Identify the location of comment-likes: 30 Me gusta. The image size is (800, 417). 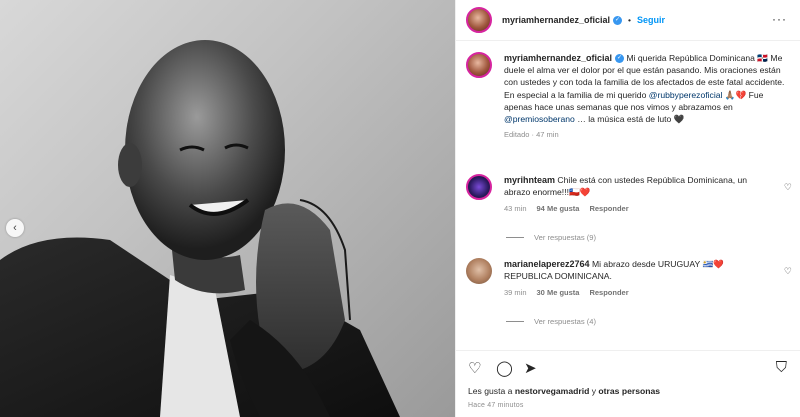
(558, 292).